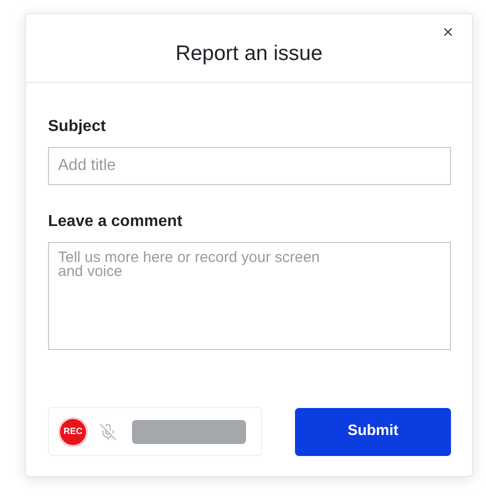 Image resolution: width=486 pixels, height=503 pixels. Describe the element at coordinates (249, 166) in the screenshot. I see `subject-field: Add title` at that location.